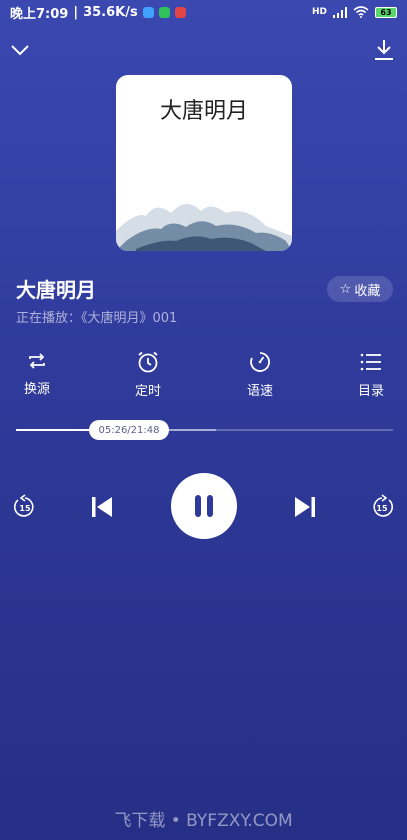  I want to click on pause-button, so click(204, 506).